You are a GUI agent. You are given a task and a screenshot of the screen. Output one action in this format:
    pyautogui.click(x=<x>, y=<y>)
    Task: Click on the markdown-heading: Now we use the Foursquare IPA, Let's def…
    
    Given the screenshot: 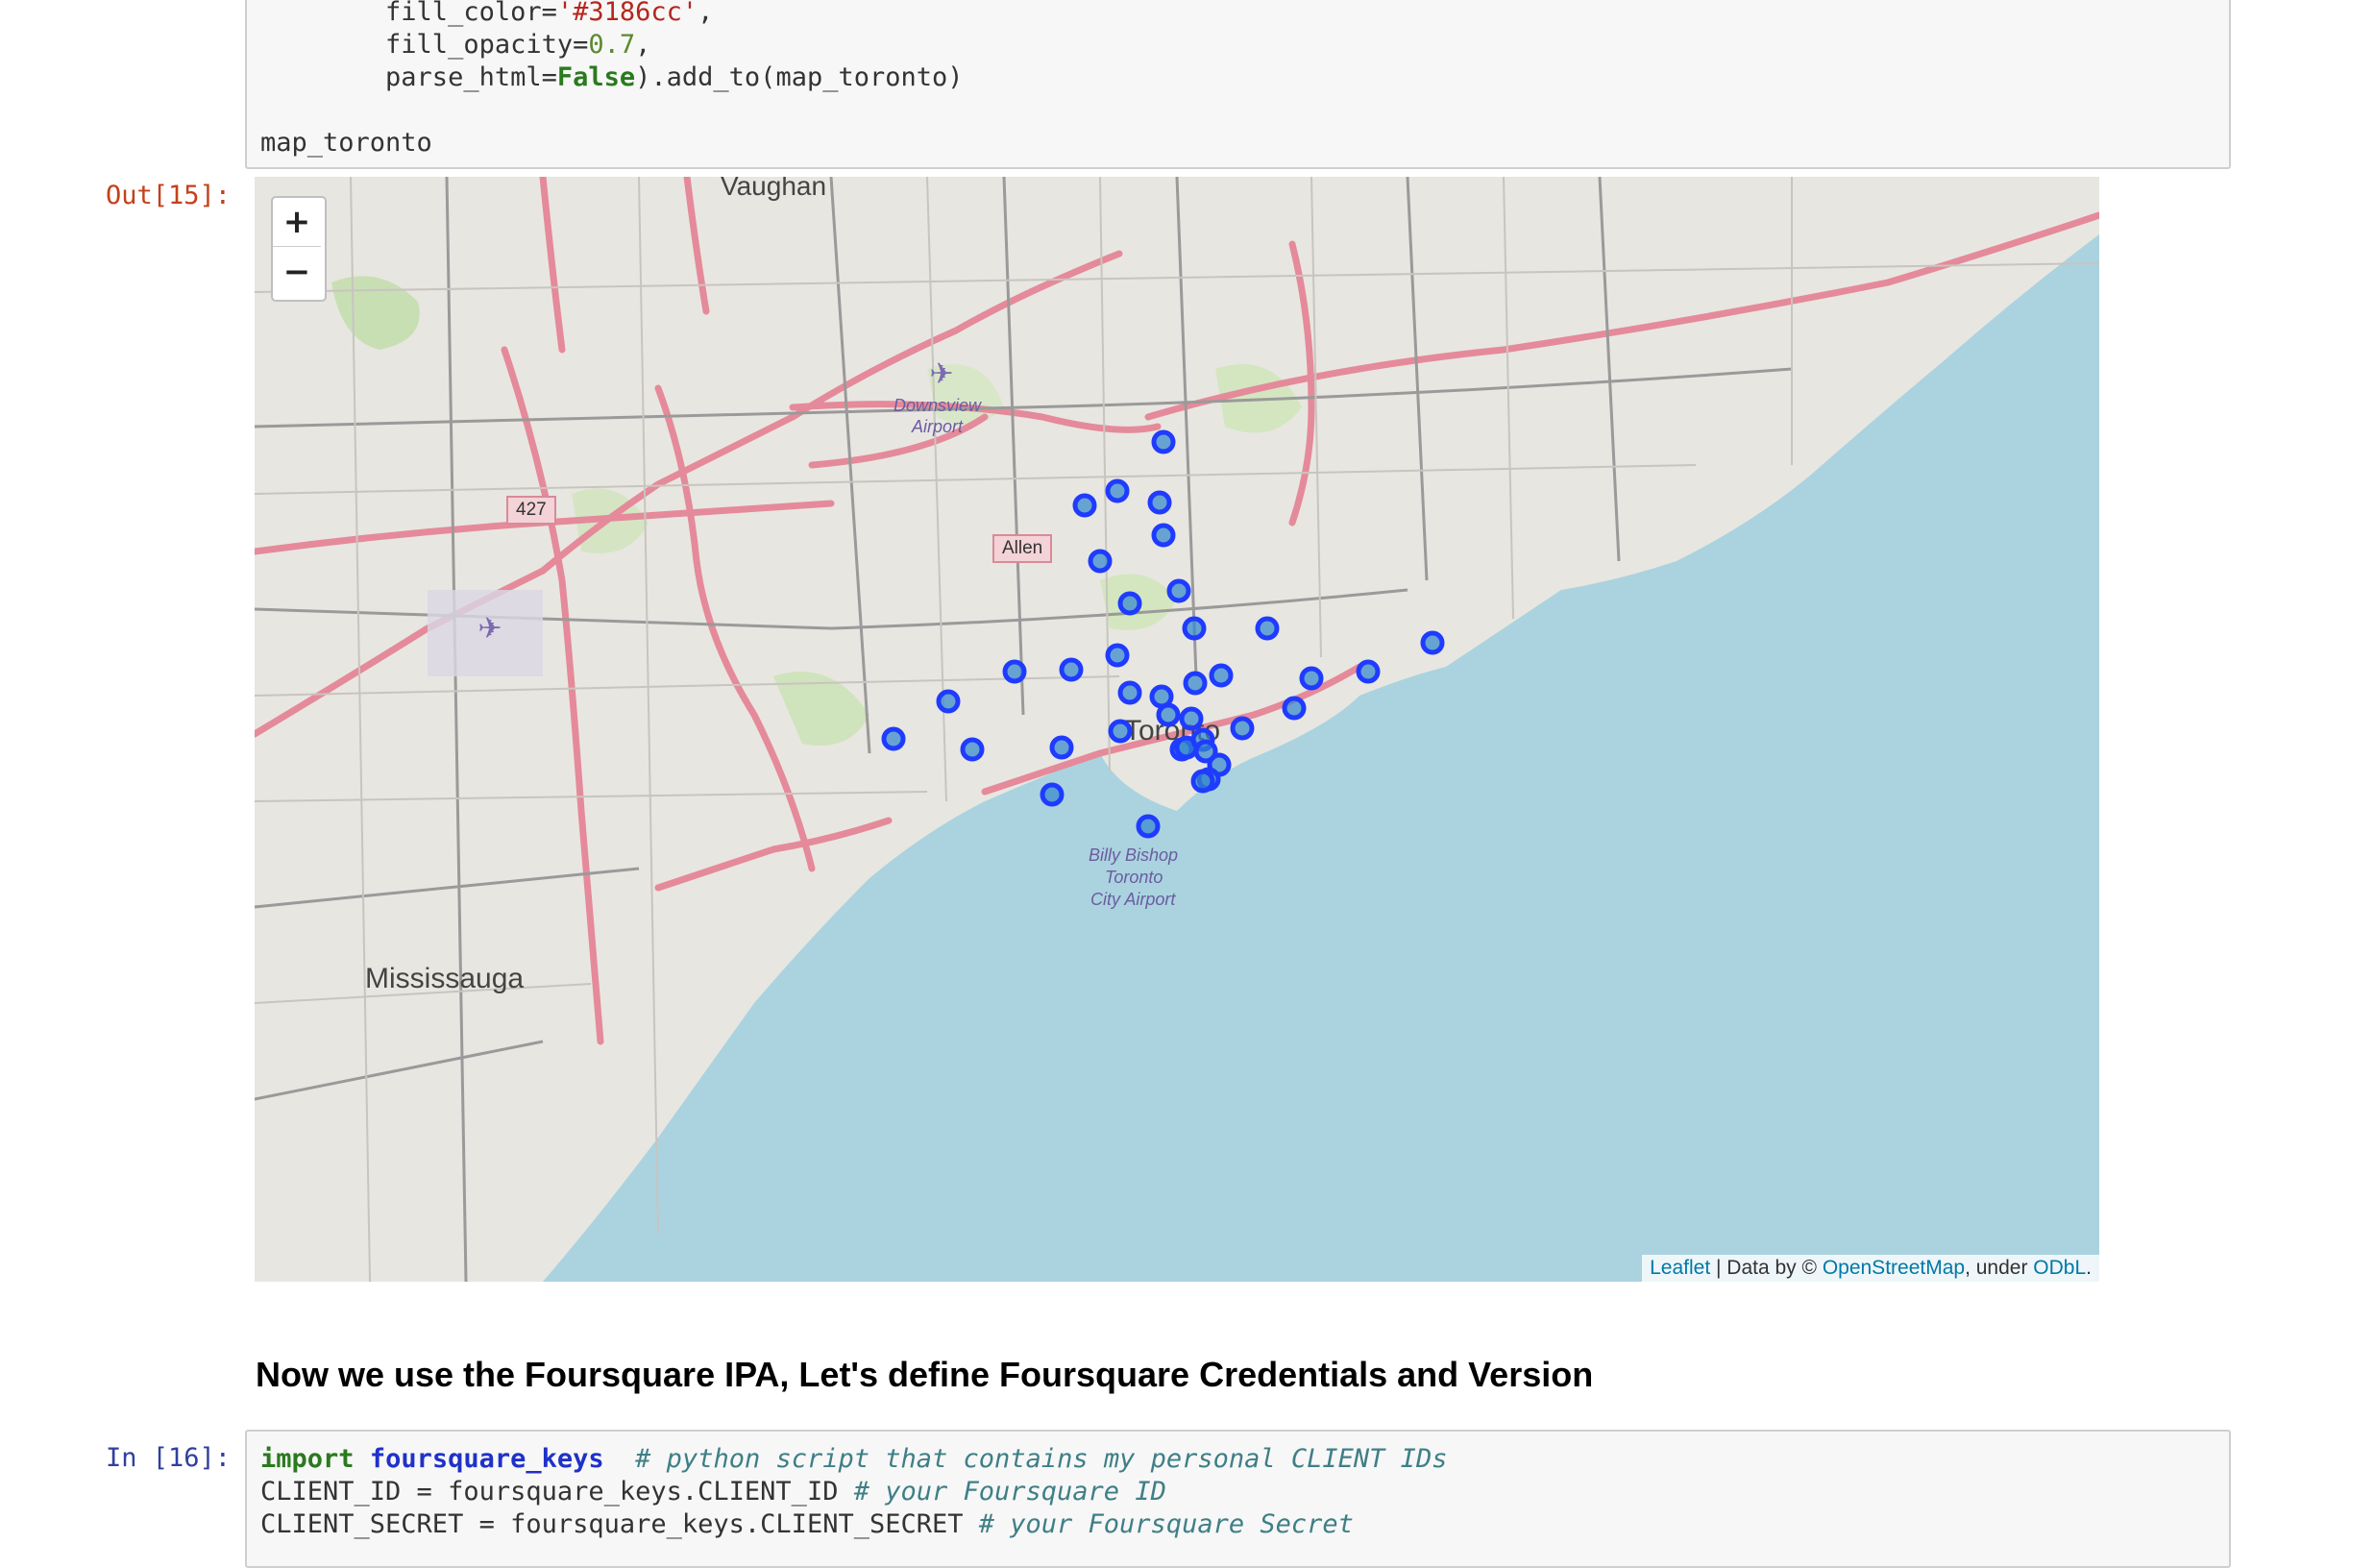 What is the action you would take?
    pyautogui.click(x=925, y=1374)
    